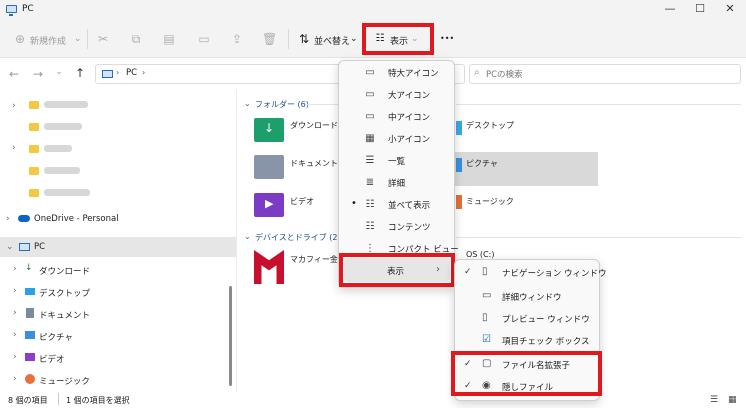 This screenshot has width=746, height=408. What do you see at coordinates (38, 74) in the screenshot?
I see `forward-icon: →` at bounding box center [38, 74].